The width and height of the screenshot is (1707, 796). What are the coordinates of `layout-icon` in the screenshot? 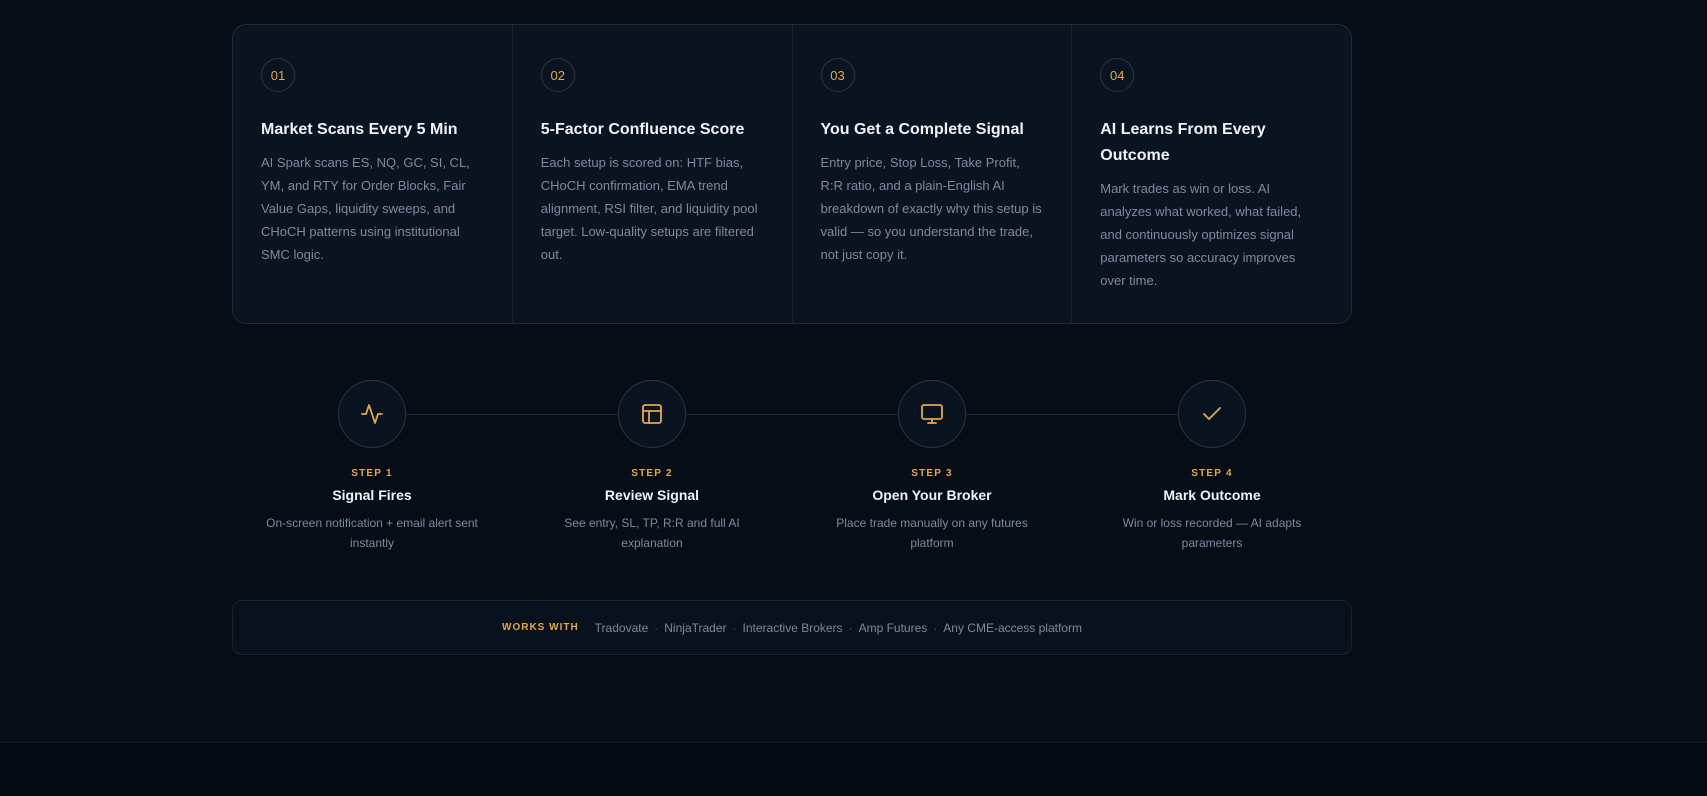 It's located at (652, 414).